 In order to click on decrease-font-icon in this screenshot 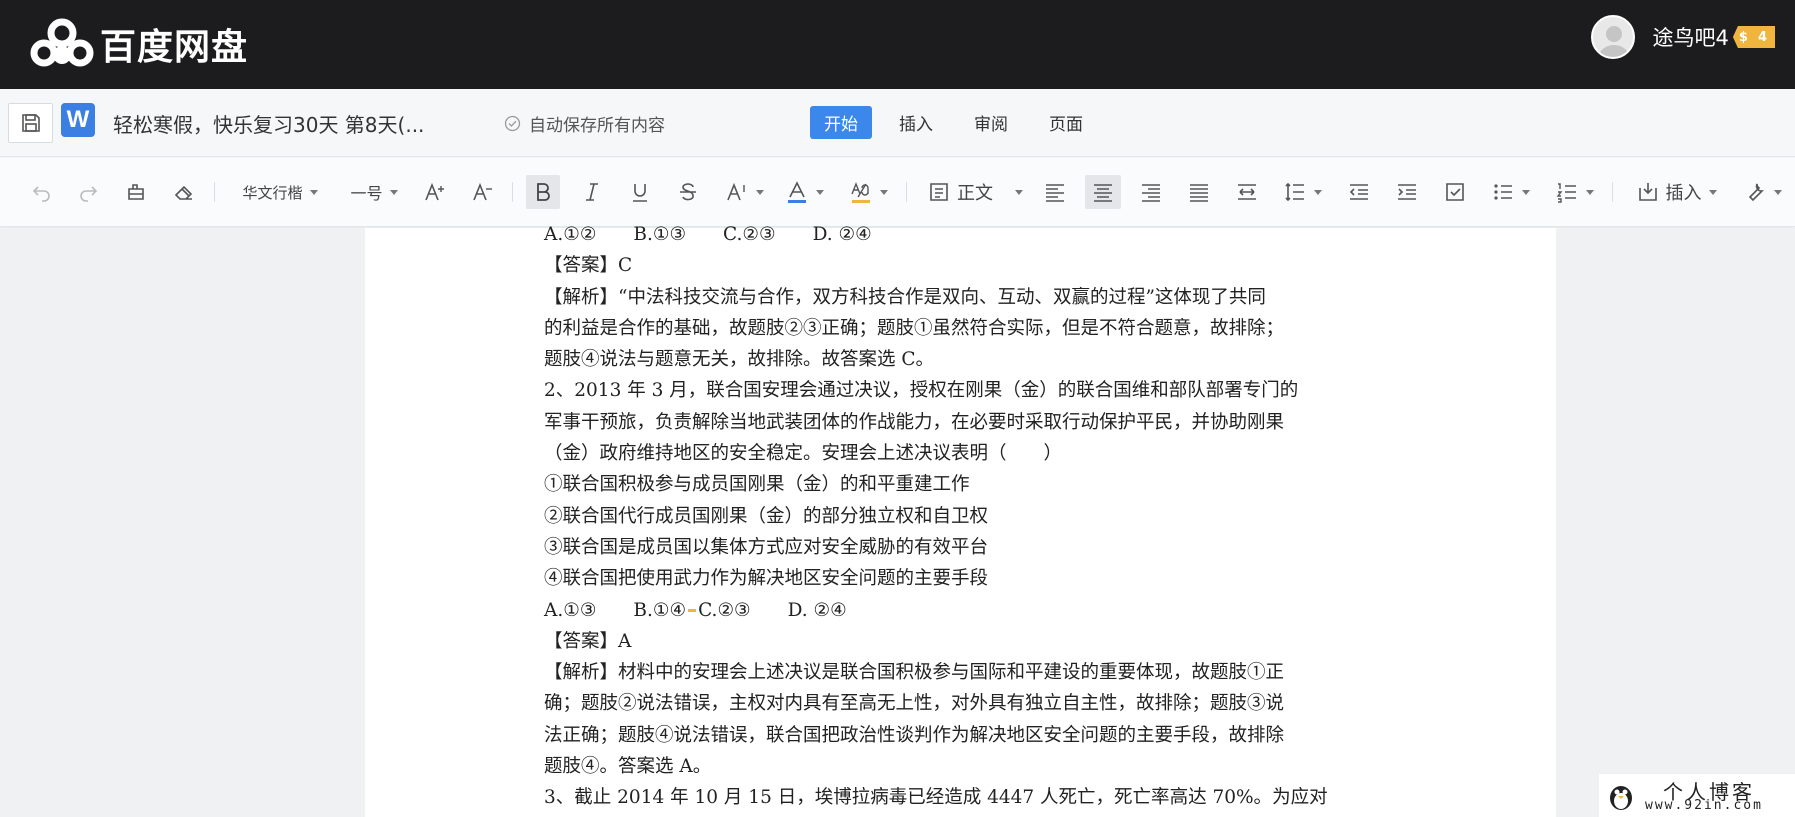, I will do `click(482, 191)`.